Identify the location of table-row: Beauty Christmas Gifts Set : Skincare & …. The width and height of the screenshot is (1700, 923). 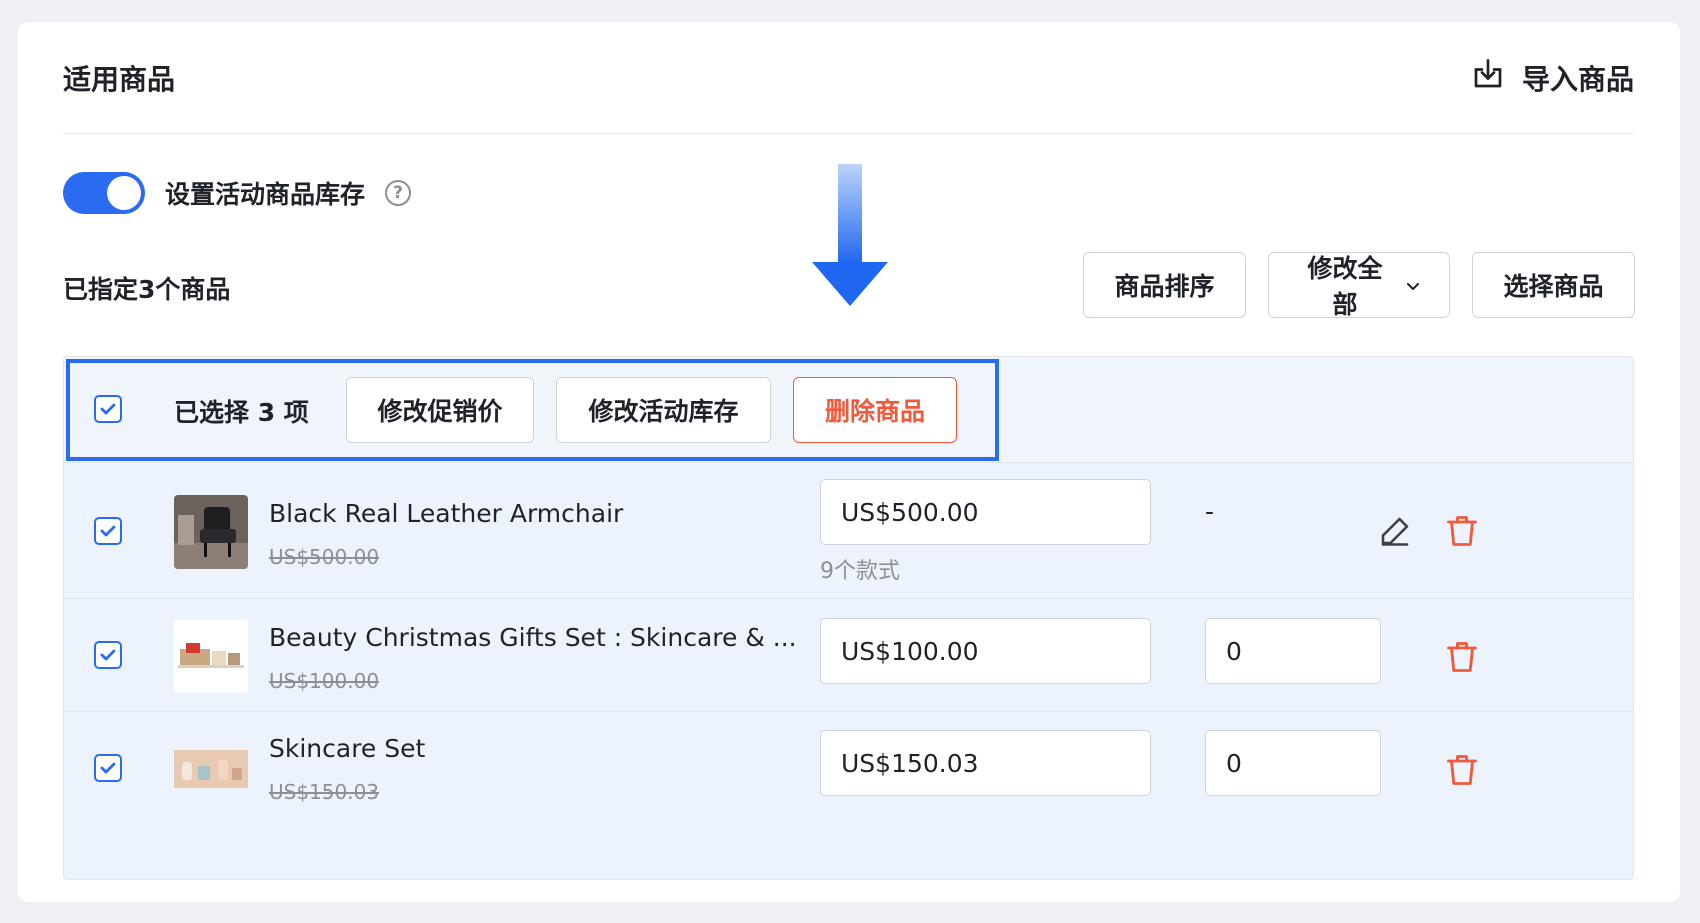
(848, 655).